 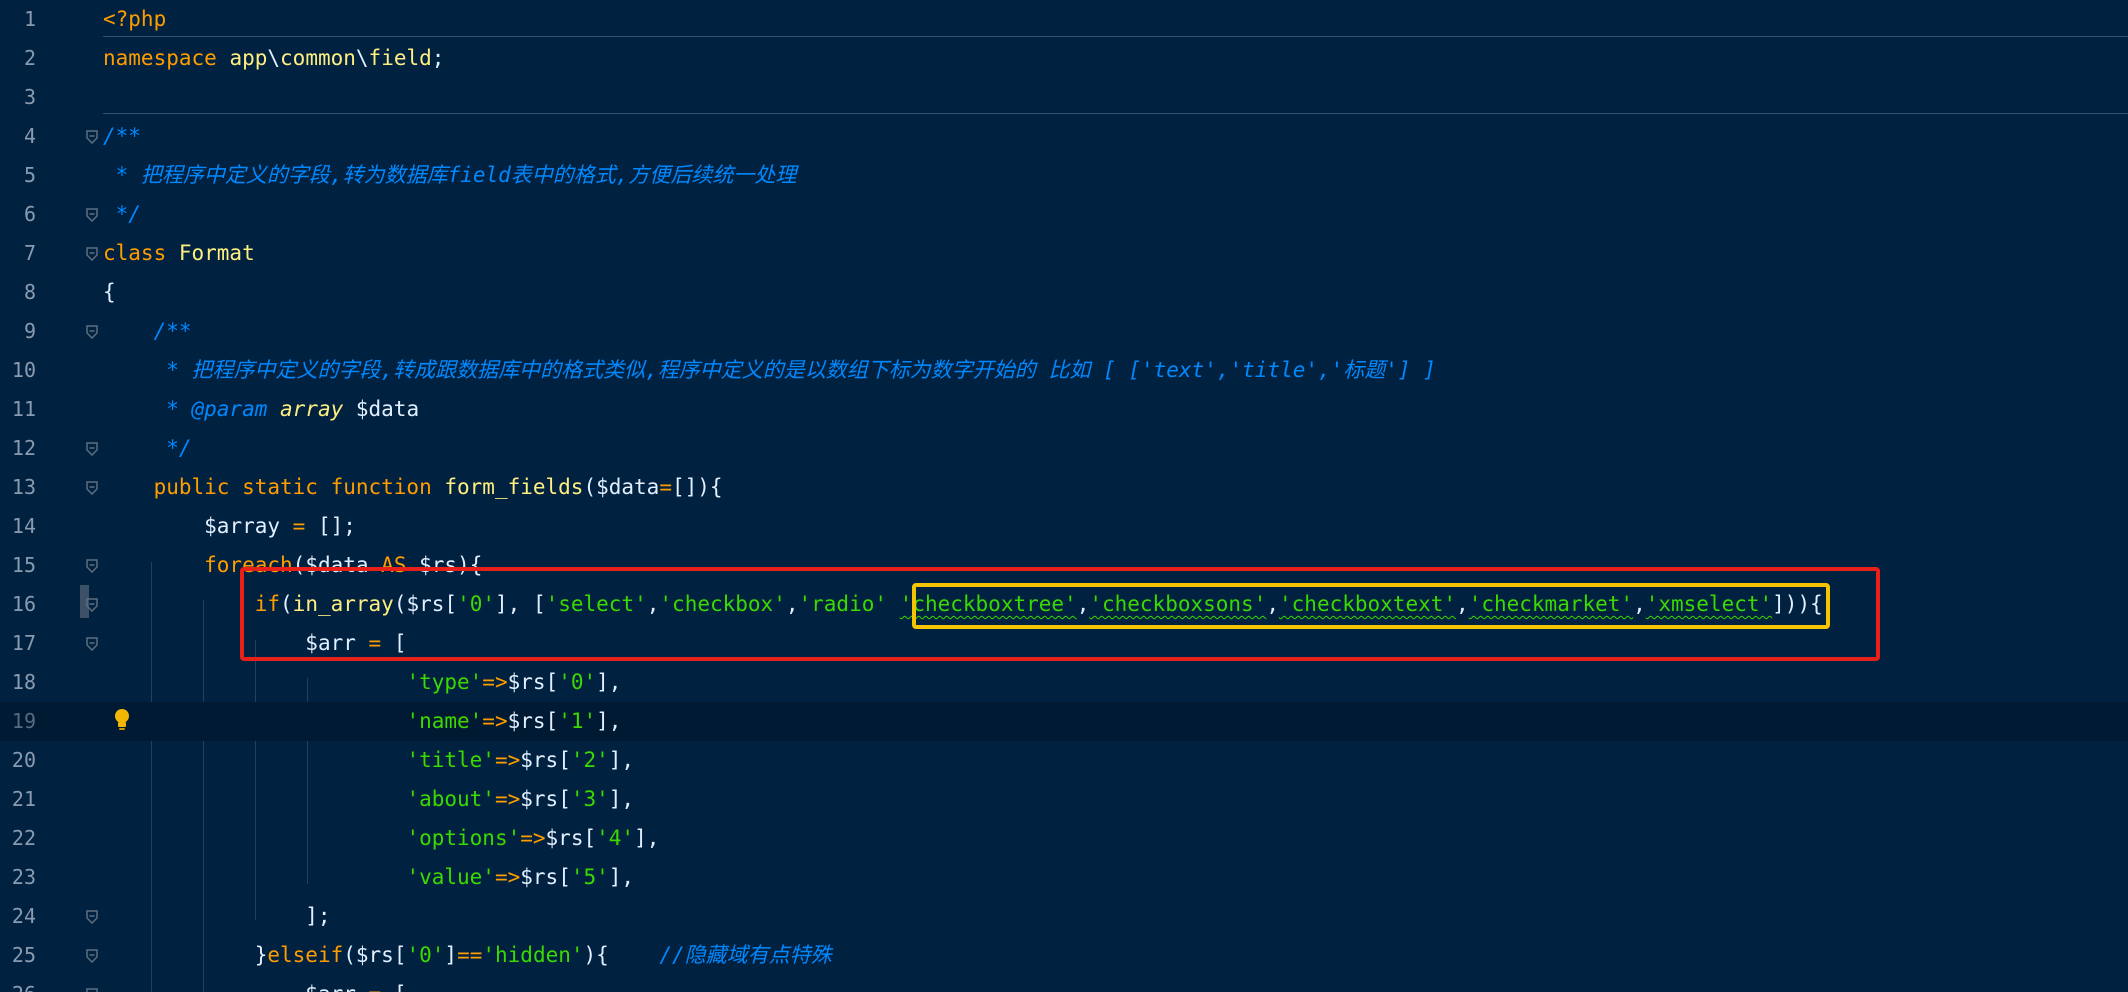 I want to click on line-code: <?php, so click(x=134, y=19).